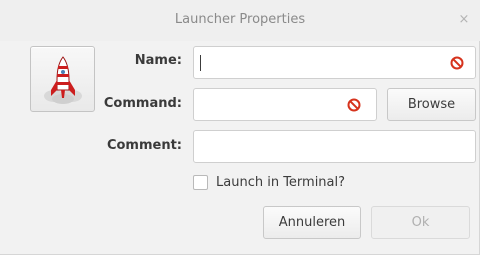 This screenshot has height=255, width=480. Describe the element at coordinates (334, 146) in the screenshot. I see `comment-field` at that location.